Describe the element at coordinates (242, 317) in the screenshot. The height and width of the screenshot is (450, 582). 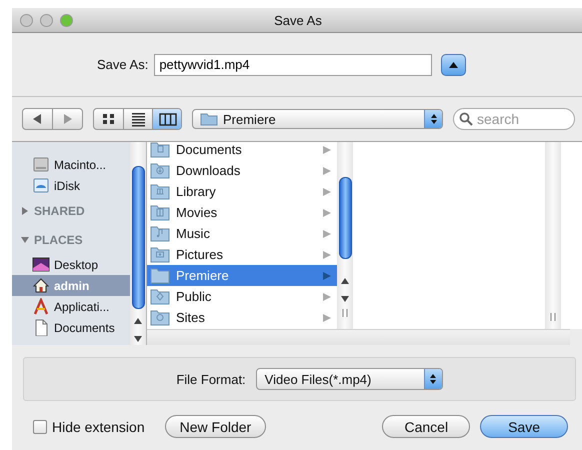
I see `folder-row: Sites` at that location.